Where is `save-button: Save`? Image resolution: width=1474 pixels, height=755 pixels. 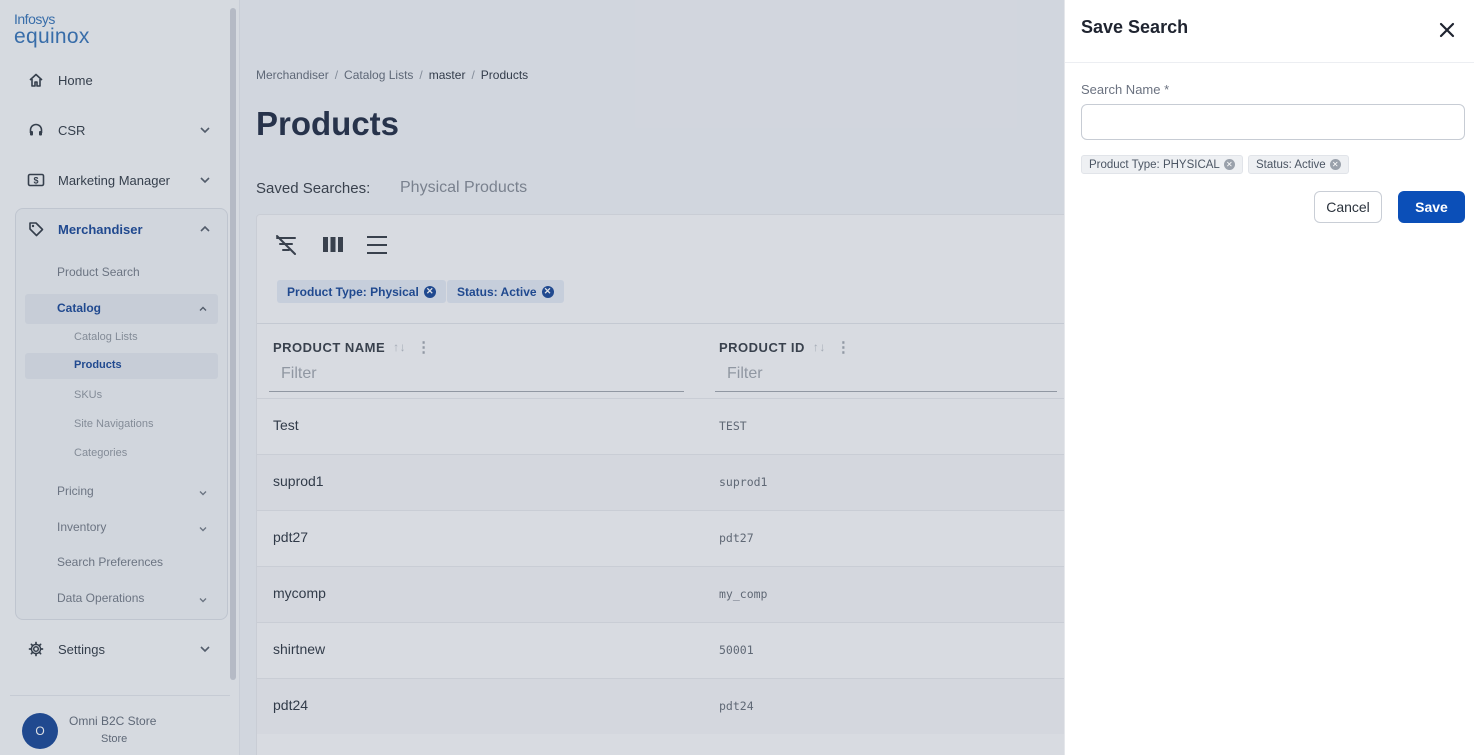
save-button: Save is located at coordinates (1431, 207).